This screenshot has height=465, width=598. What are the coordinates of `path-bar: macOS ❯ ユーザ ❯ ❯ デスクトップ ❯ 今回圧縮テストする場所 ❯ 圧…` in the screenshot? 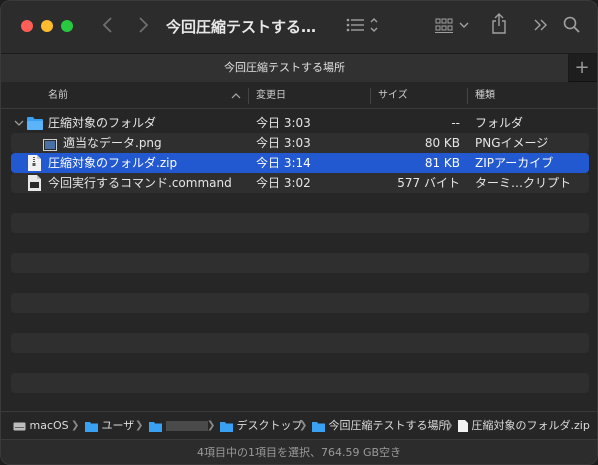 It's located at (299, 425).